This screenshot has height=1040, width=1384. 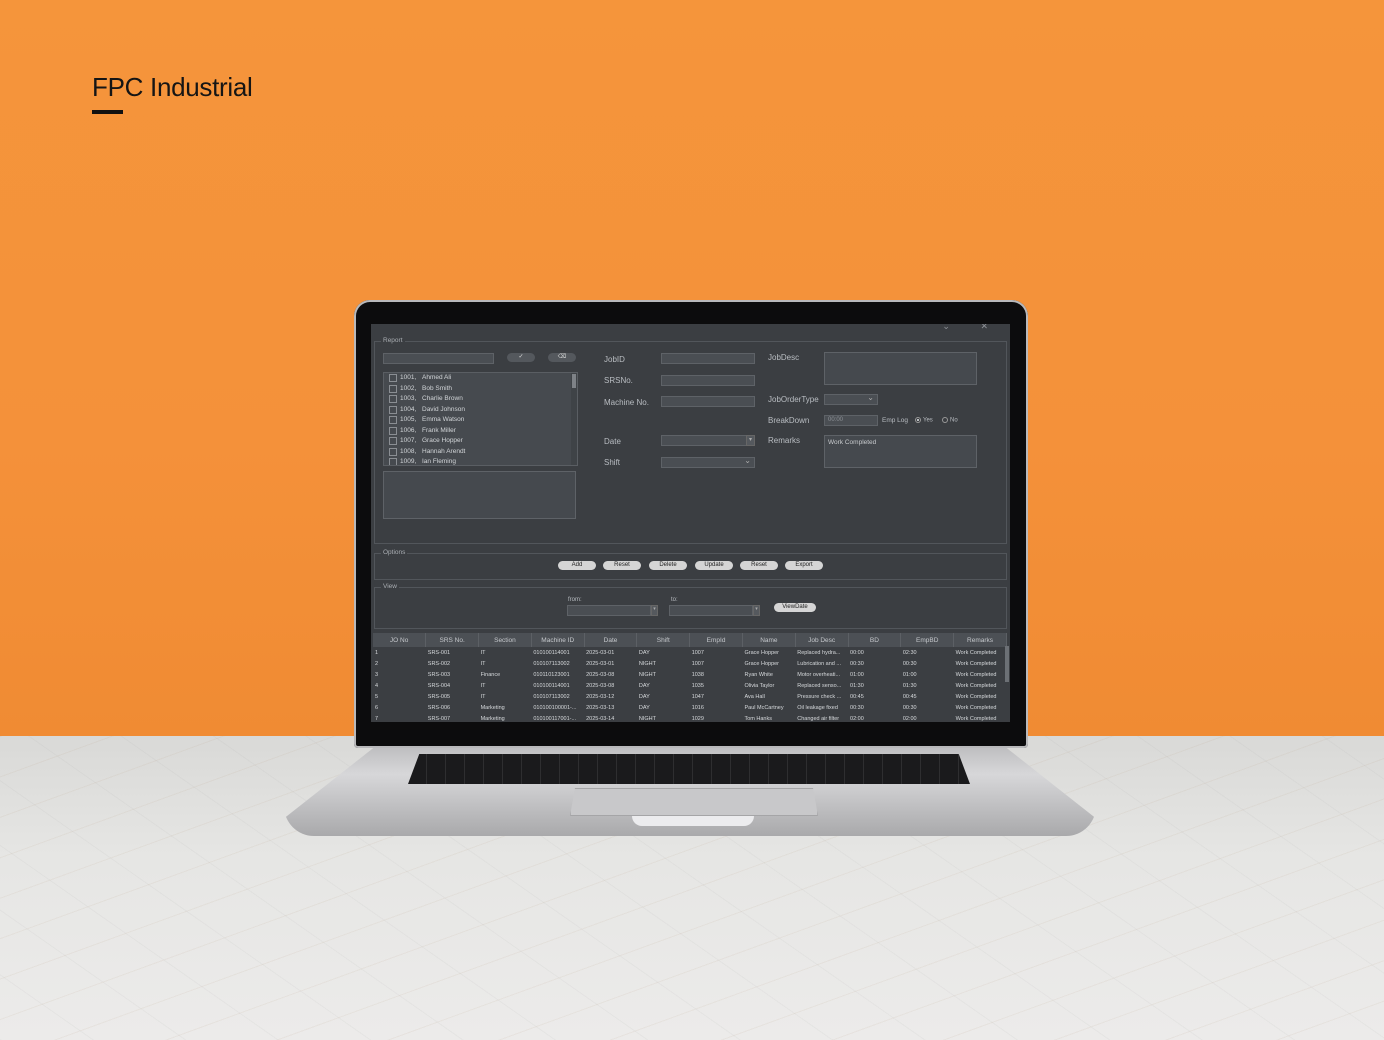 What do you see at coordinates (784, 357) in the screenshot?
I see `jobdesc-label: JobDesc` at bounding box center [784, 357].